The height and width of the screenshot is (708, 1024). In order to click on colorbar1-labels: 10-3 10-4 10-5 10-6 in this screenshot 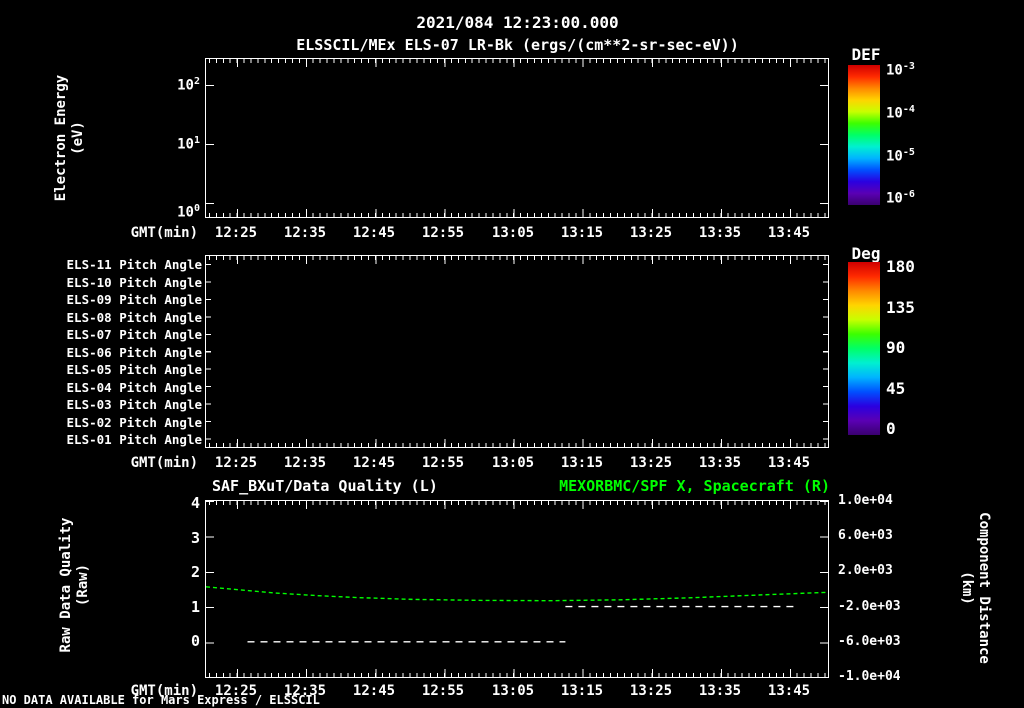, I will do `click(900, 134)`.